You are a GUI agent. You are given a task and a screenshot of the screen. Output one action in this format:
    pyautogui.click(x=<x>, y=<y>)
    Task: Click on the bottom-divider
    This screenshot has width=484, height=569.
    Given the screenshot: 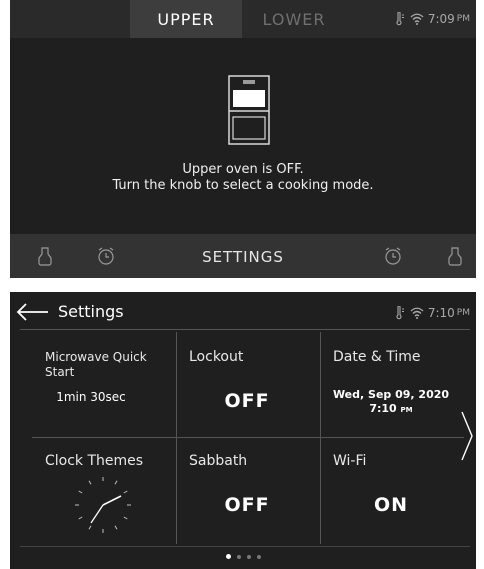 What is the action you would take?
    pyautogui.click(x=245, y=546)
    